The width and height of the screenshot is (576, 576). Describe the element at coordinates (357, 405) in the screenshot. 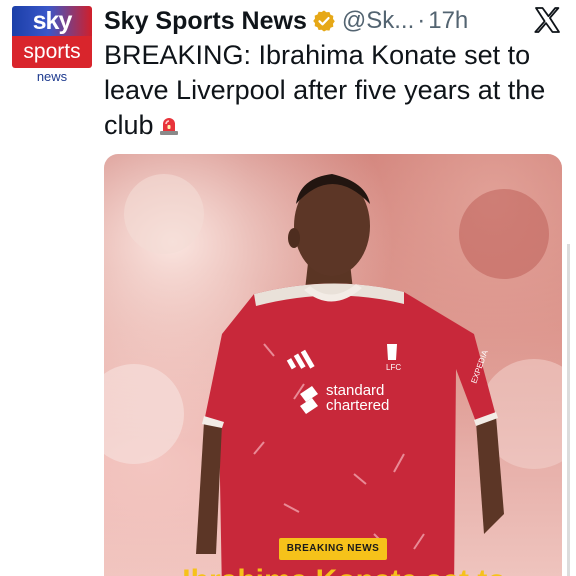

I see `sponsor-line-2: chartered` at that location.